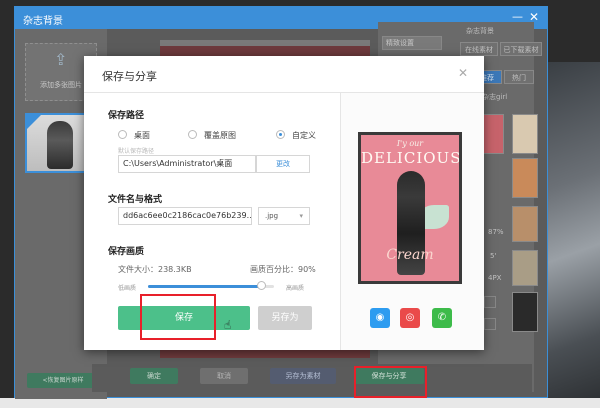  I want to click on quality-slider, so click(211, 285).